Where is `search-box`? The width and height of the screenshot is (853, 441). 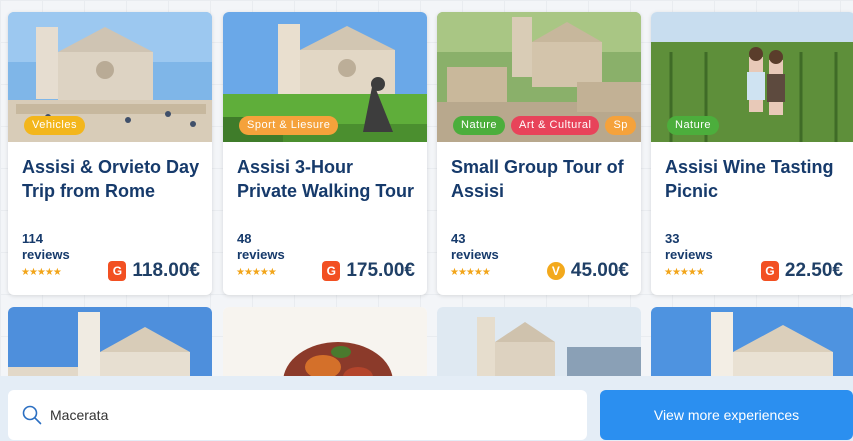
search-box is located at coordinates (297, 415).